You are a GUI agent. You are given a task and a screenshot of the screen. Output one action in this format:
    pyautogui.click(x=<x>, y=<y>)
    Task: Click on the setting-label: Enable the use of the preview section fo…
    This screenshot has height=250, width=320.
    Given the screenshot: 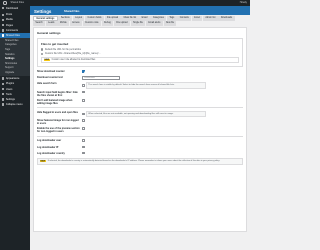 What is the action you would take?
    pyautogui.click(x=58, y=130)
    